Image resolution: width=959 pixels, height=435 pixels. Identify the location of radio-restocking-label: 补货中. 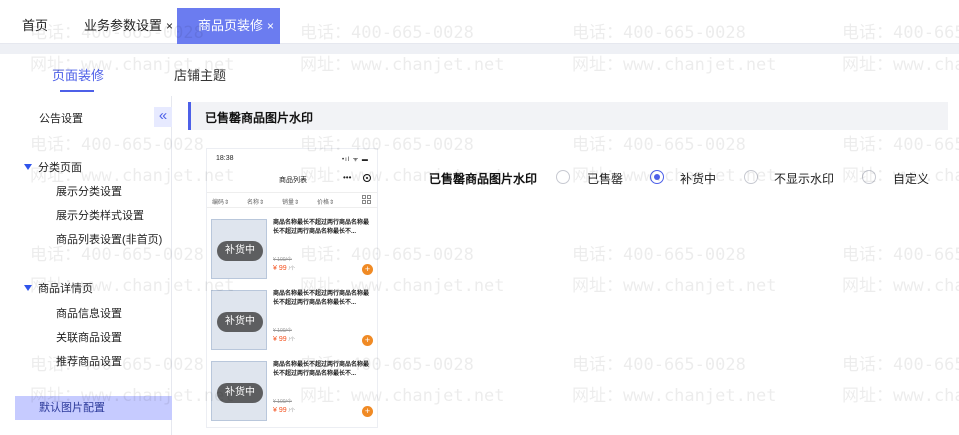
(698, 178).